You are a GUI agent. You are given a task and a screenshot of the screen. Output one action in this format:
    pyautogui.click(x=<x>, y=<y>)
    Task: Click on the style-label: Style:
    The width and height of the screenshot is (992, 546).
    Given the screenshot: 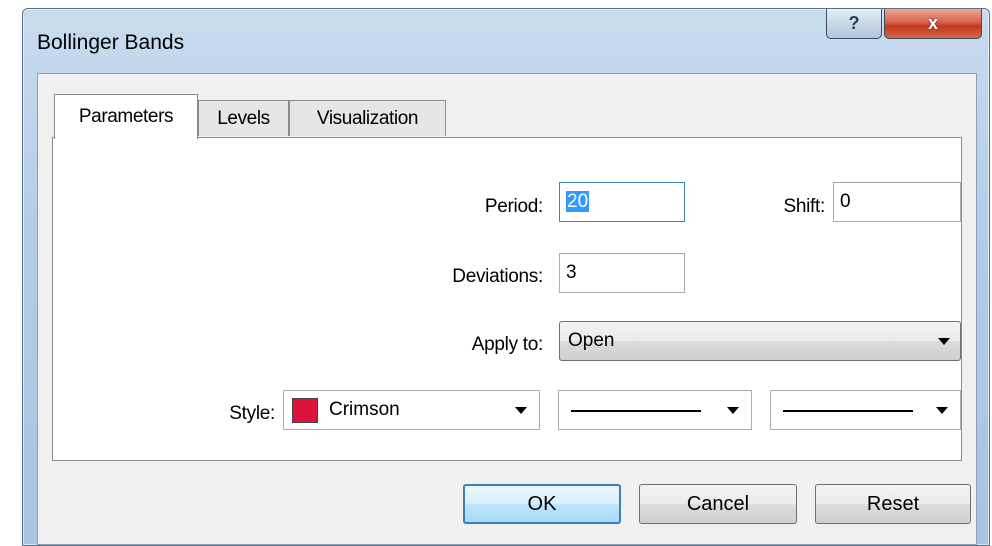 What is the action you would take?
    pyautogui.click(x=252, y=413)
    